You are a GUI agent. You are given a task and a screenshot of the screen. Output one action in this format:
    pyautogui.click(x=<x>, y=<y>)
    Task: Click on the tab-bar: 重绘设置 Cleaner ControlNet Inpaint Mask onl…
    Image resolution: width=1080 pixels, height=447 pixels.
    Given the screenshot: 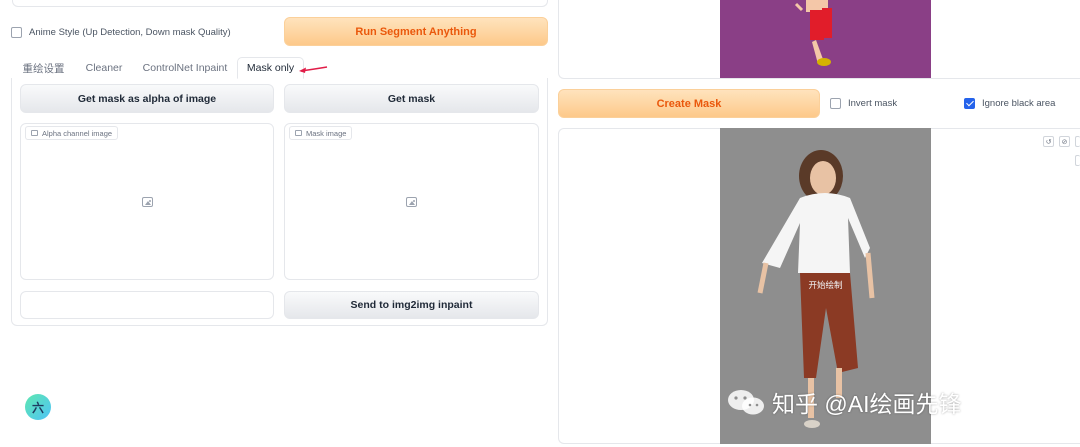 What is the action you would take?
    pyautogui.click(x=280, y=68)
    